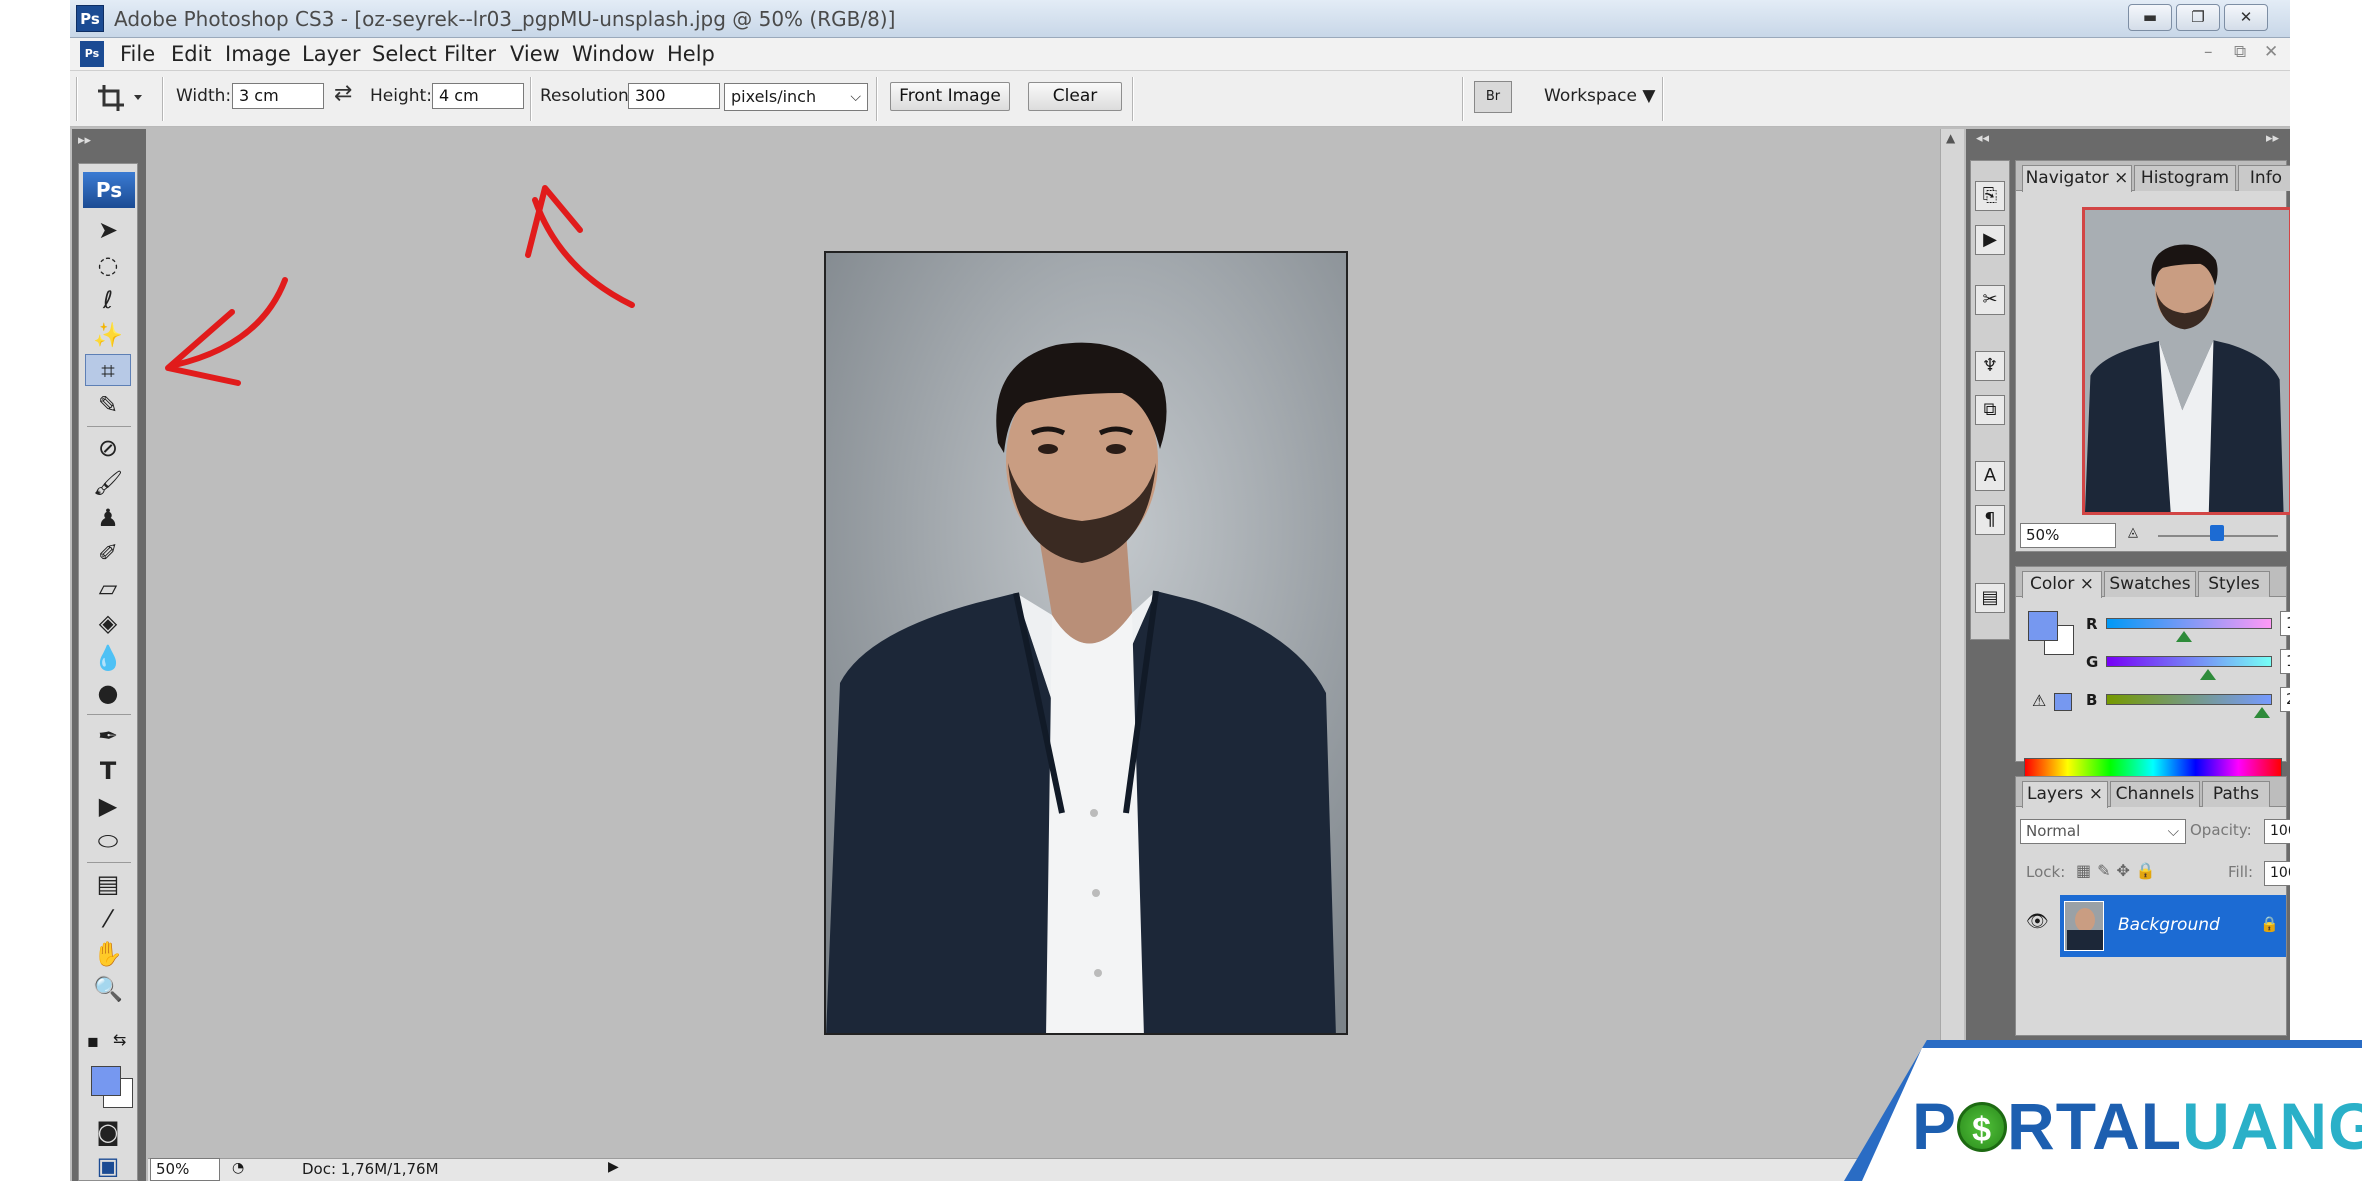 Image resolution: width=2362 pixels, height=1181 pixels. What do you see at coordinates (2277, 873) in the screenshot?
I see `fill-field: 100%` at bounding box center [2277, 873].